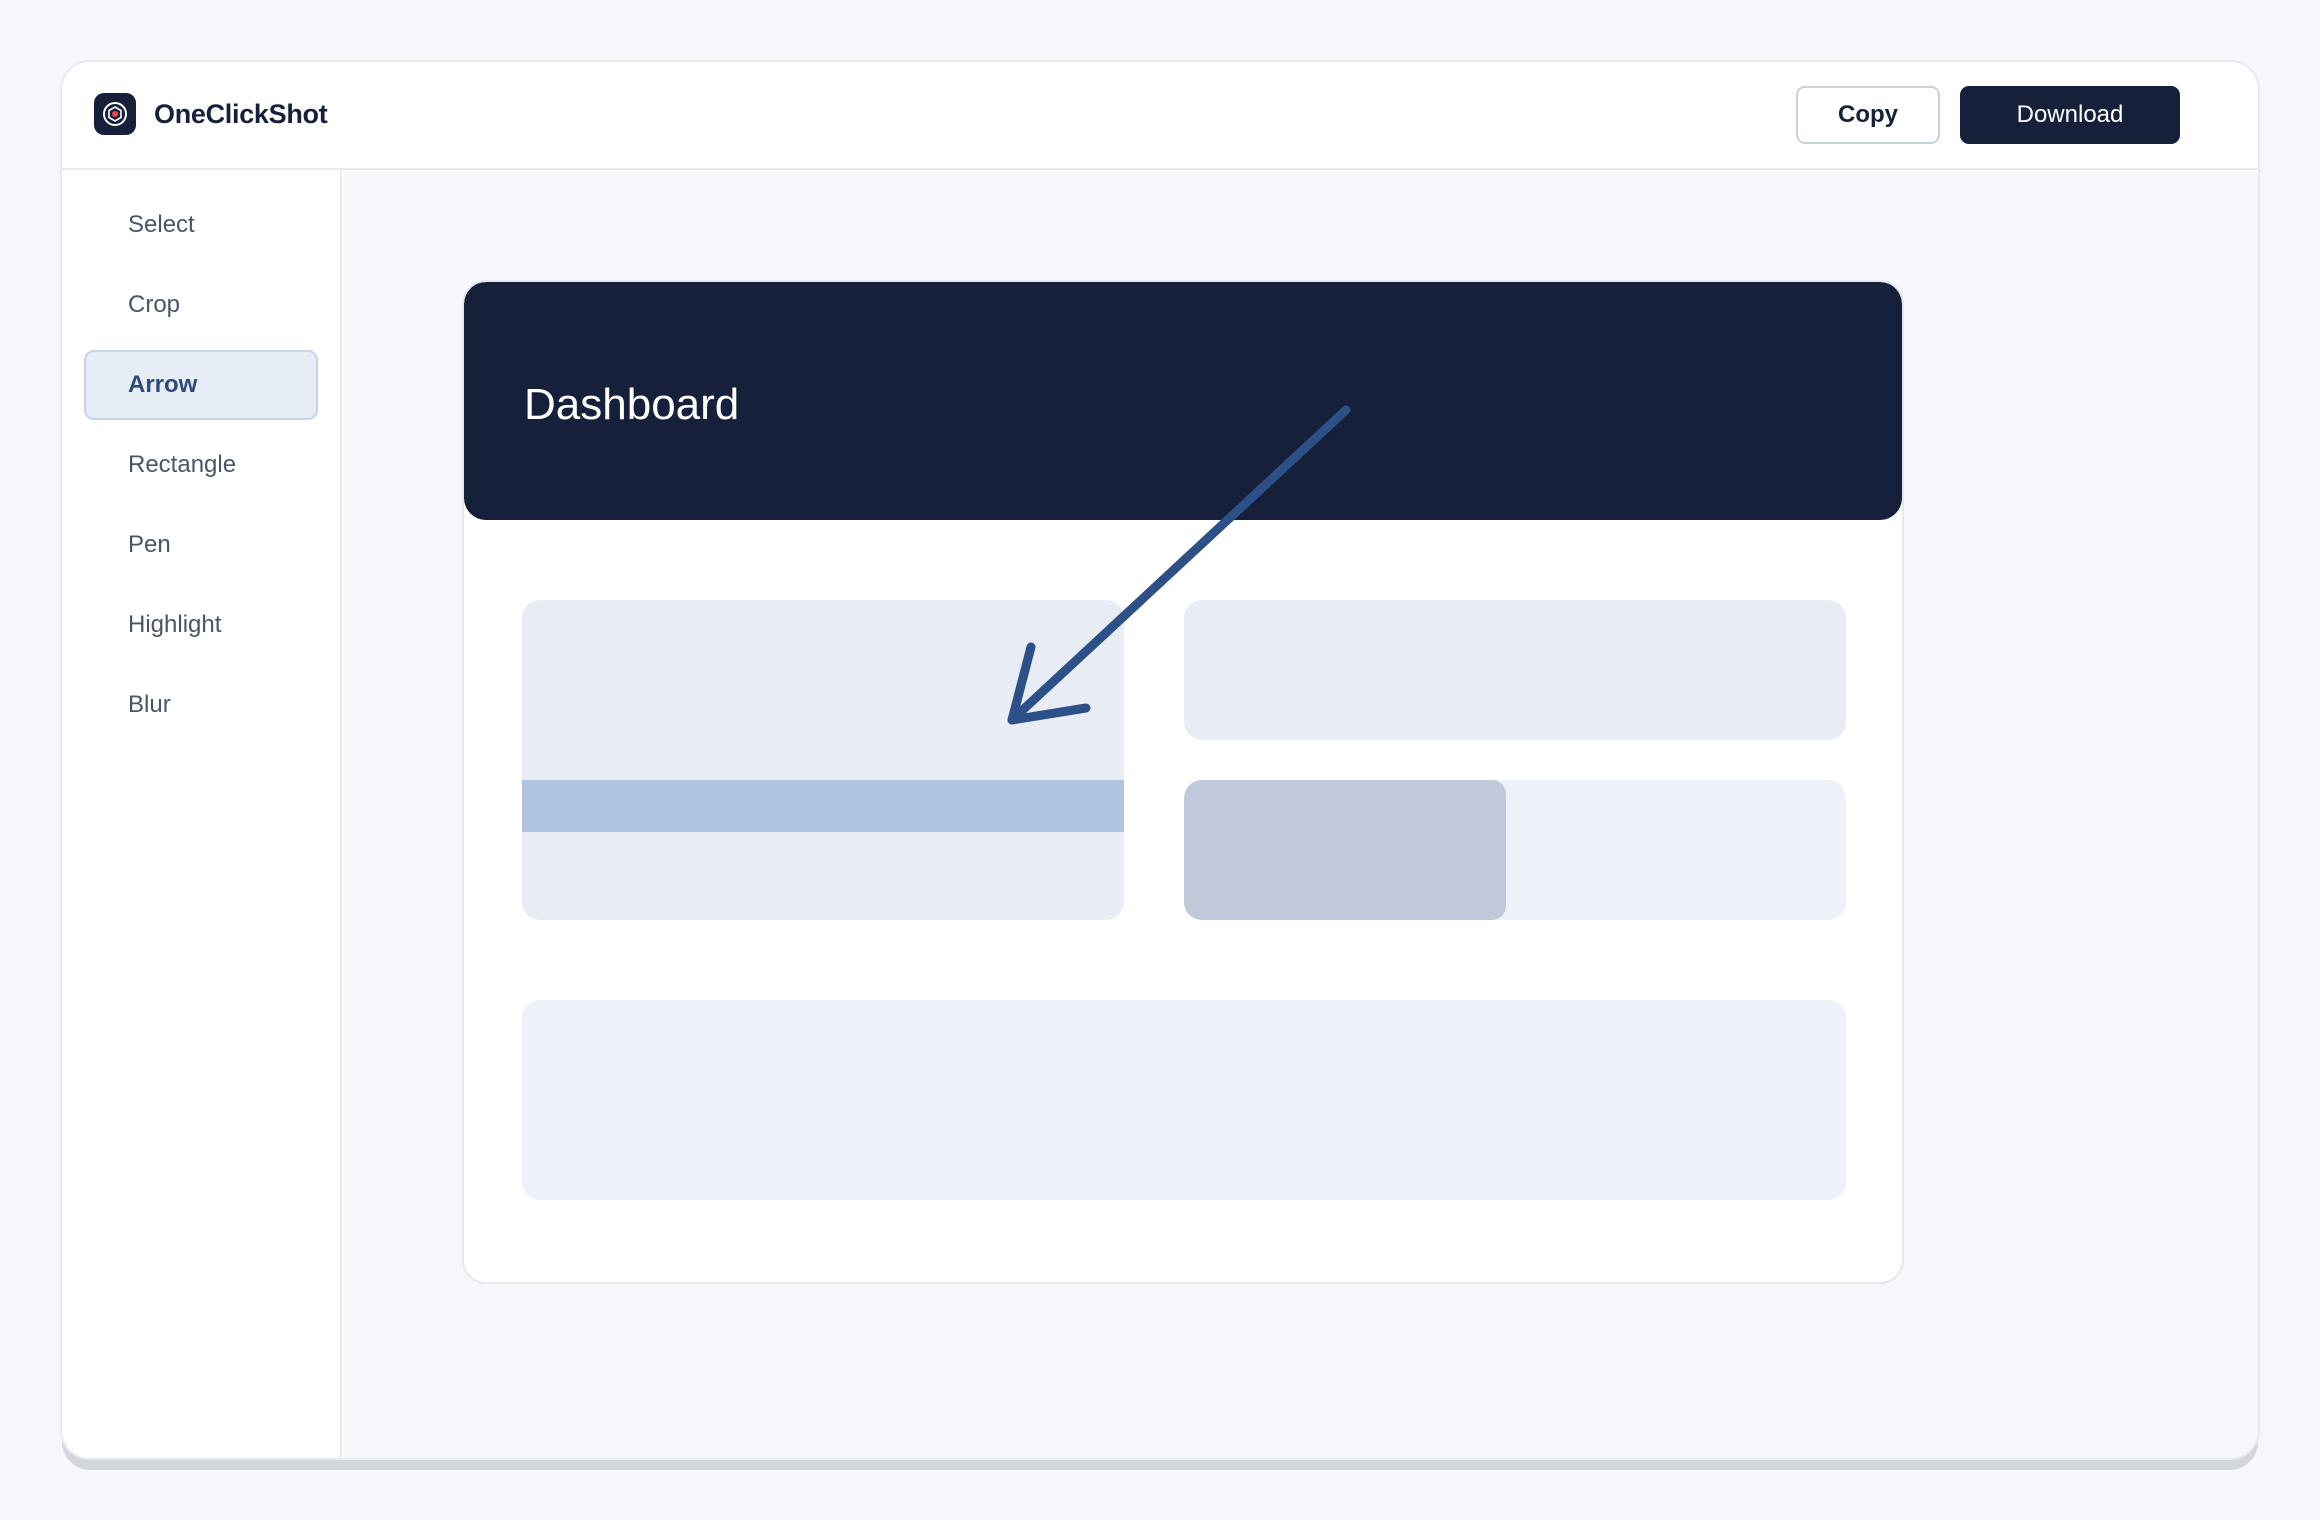  What do you see at coordinates (823, 760) in the screenshot?
I see `placeholder-card-left` at bounding box center [823, 760].